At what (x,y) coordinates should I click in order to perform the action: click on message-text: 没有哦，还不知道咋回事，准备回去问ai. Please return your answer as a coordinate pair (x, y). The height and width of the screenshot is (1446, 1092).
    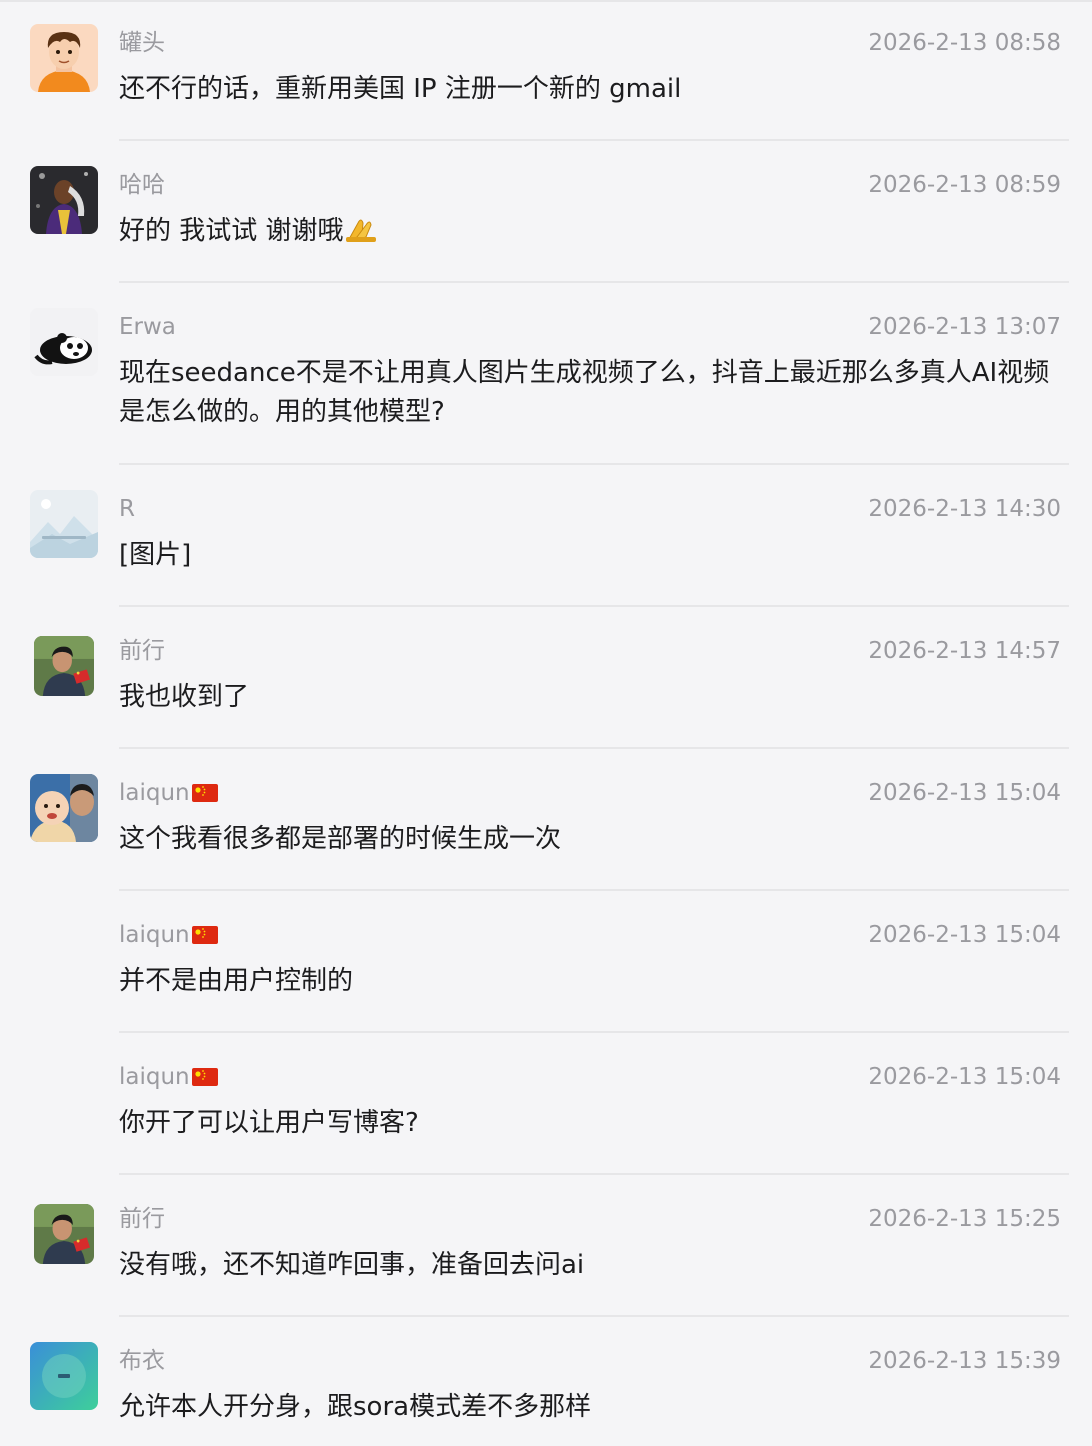
    Looking at the image, I should click on (352, 1265).